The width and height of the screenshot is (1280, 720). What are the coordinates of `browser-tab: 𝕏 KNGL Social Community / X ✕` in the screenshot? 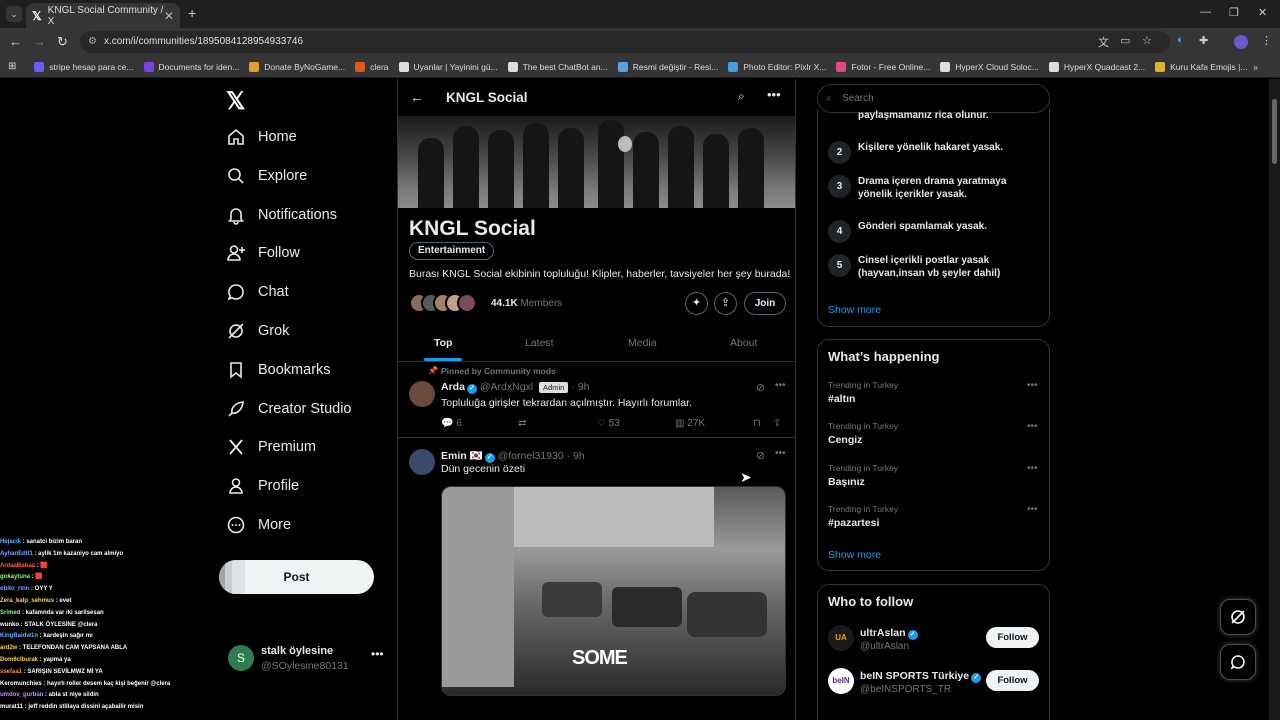 It's located at (103, 15).